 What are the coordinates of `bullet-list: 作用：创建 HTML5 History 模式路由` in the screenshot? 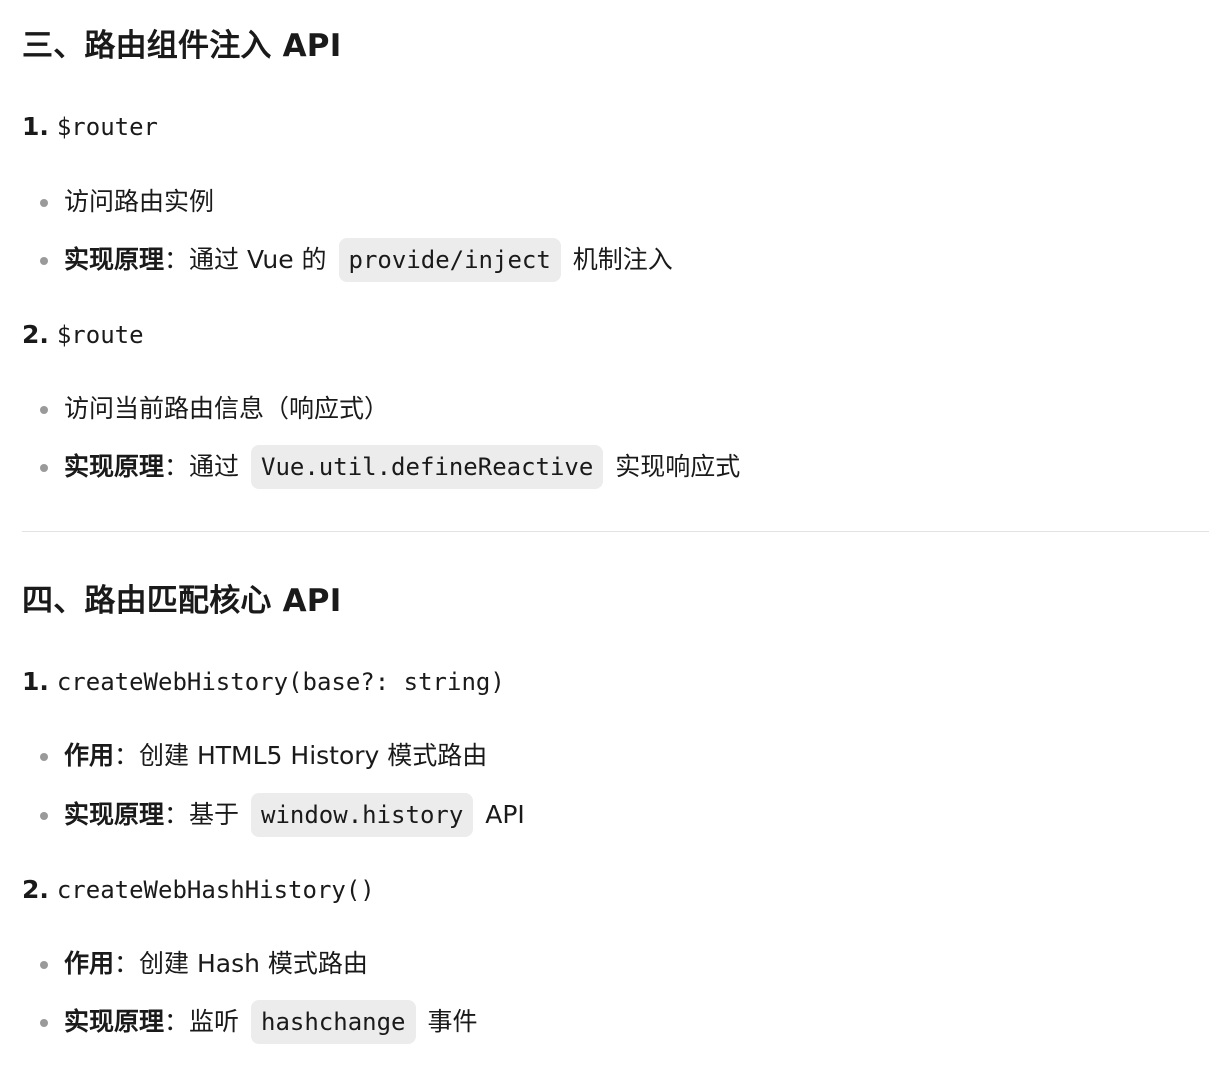 It's located at (254, 756).